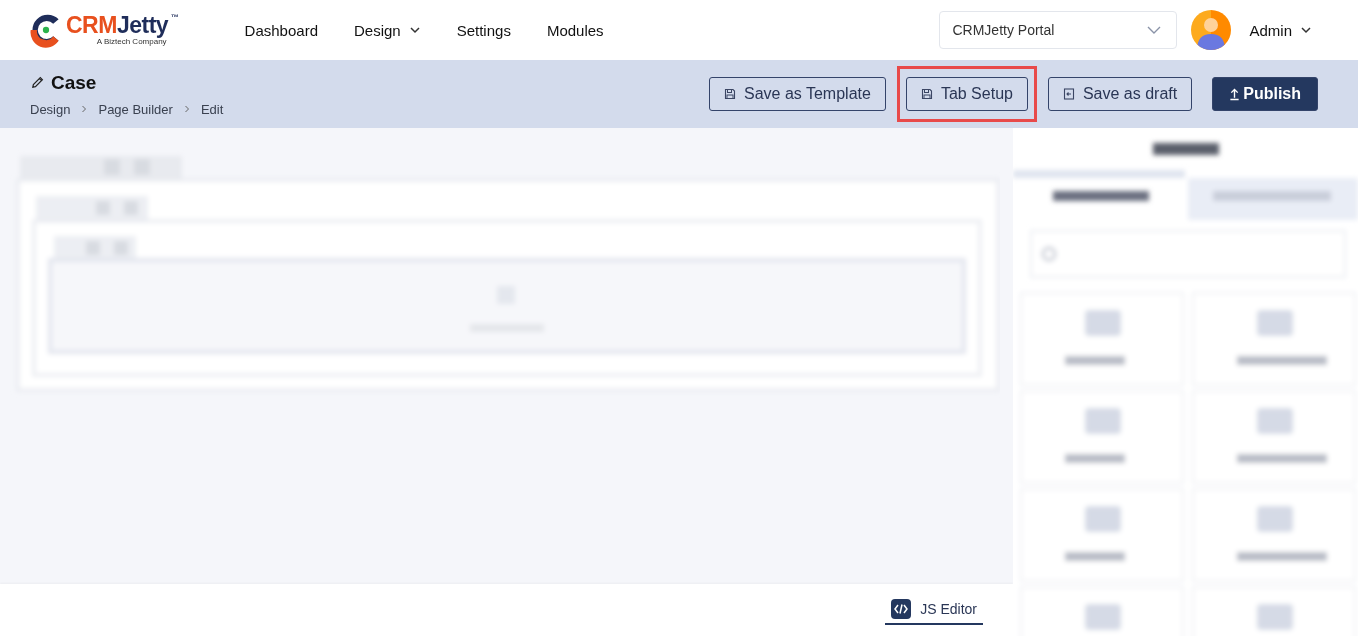  Describe the element at coordinates (1235, 94) in the screenshot. I see `upload-icon` at that location.